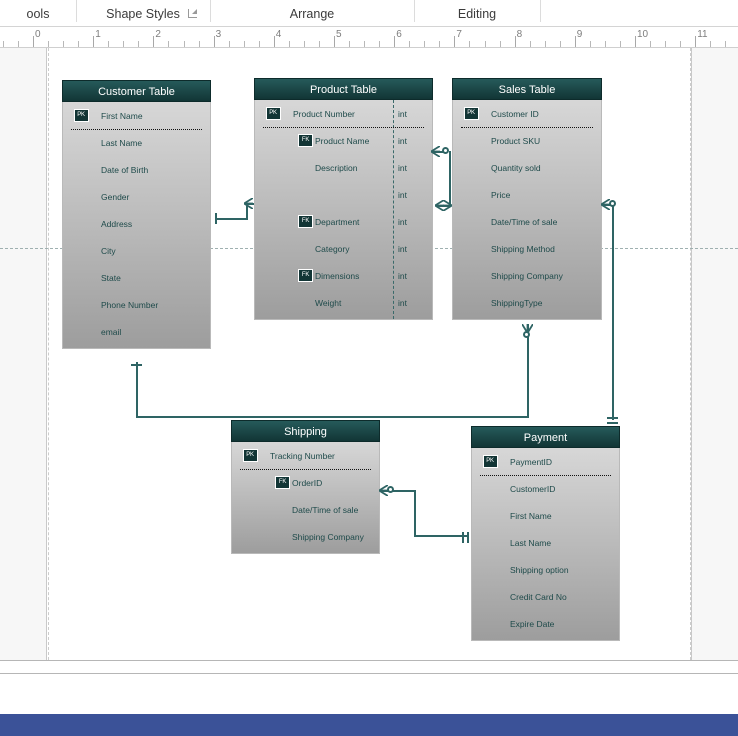  I want to click on attribute-row: Address, so click(136, 223).